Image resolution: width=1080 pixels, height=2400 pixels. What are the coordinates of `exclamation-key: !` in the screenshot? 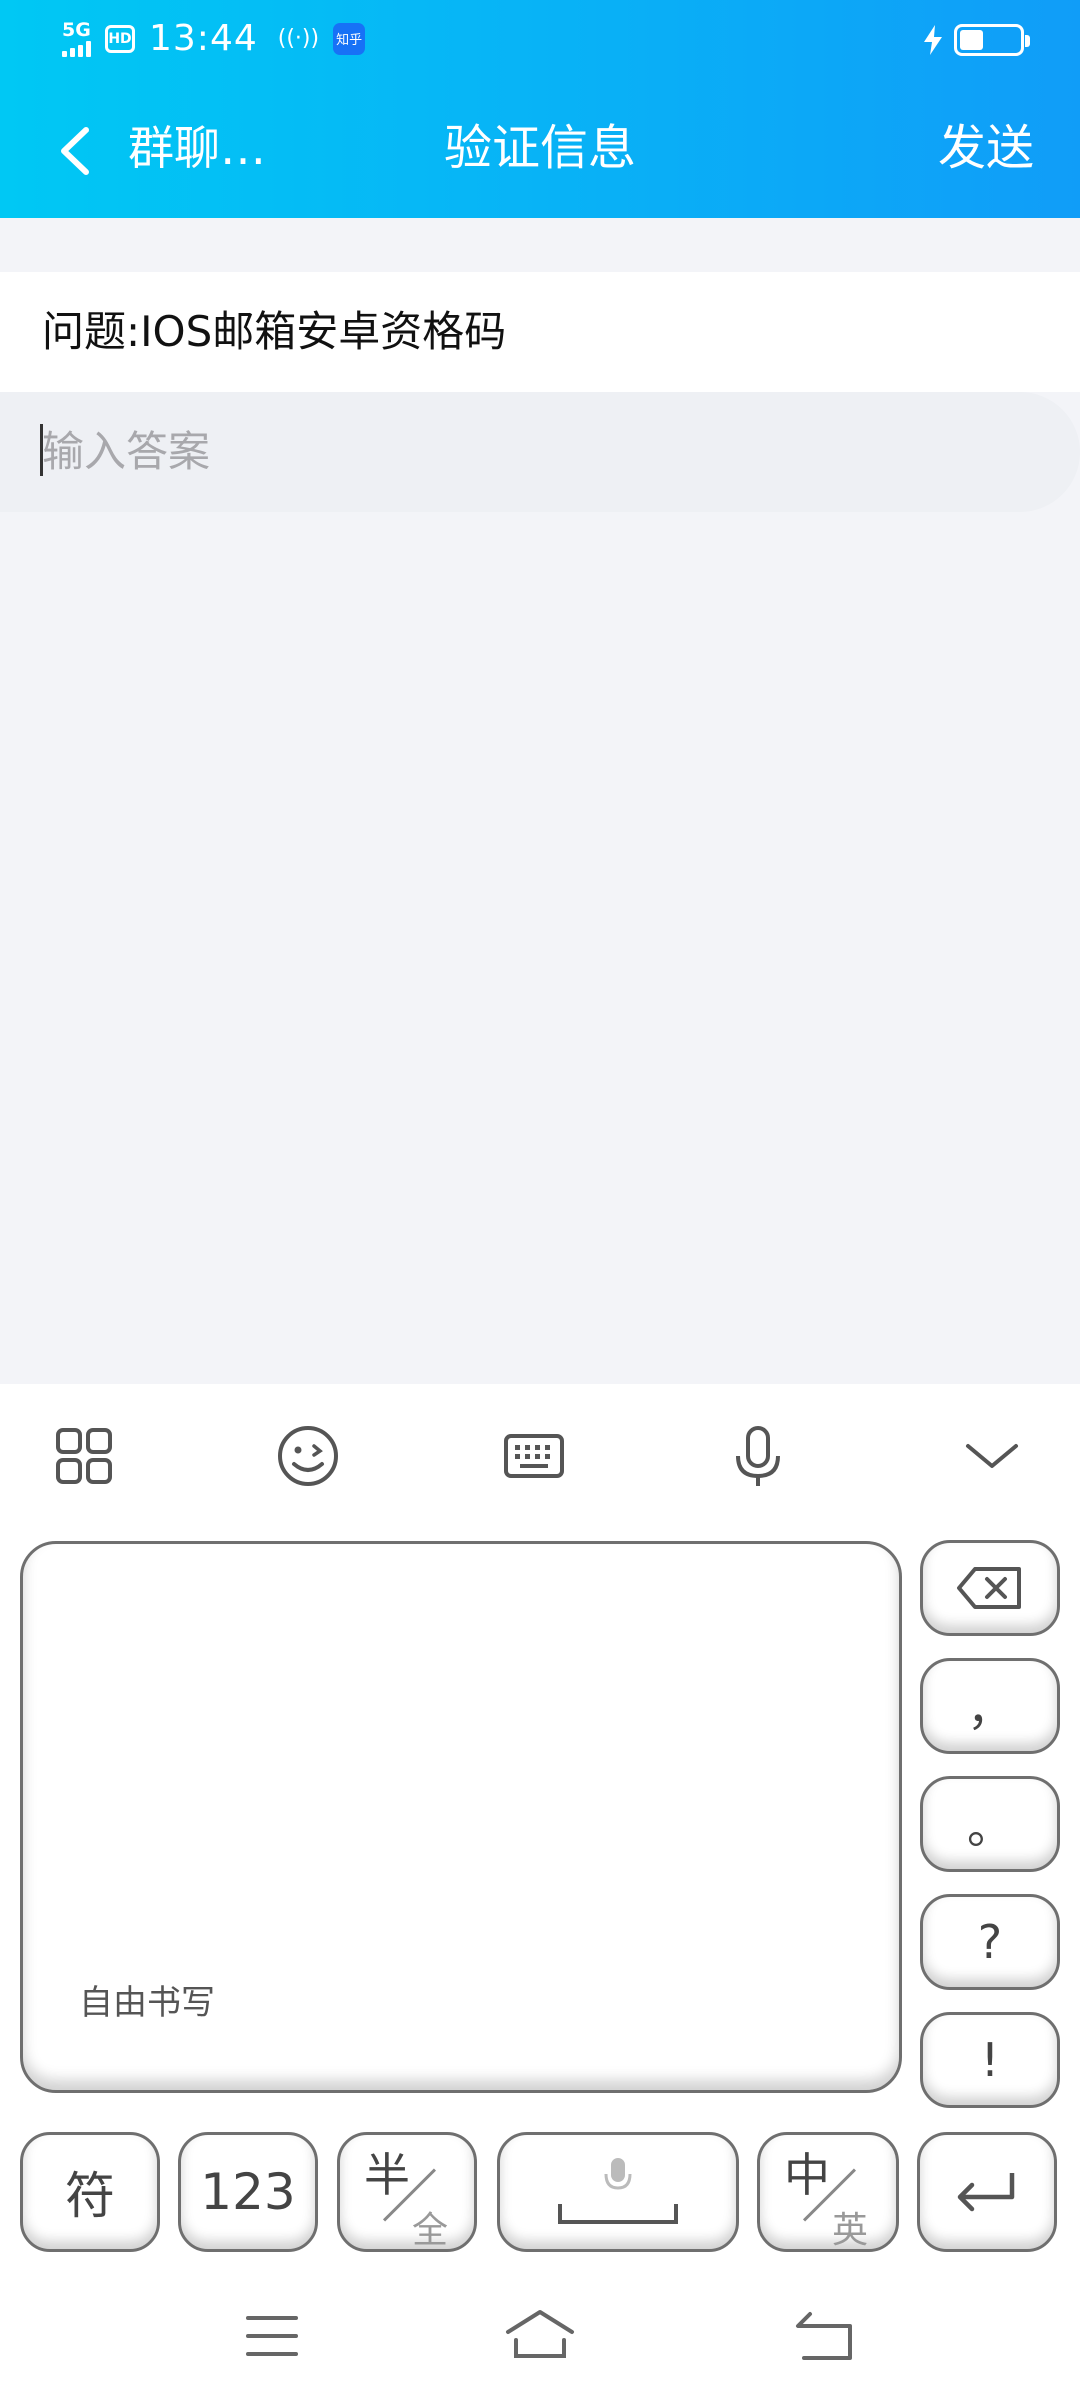 It's located at (990, 2060).